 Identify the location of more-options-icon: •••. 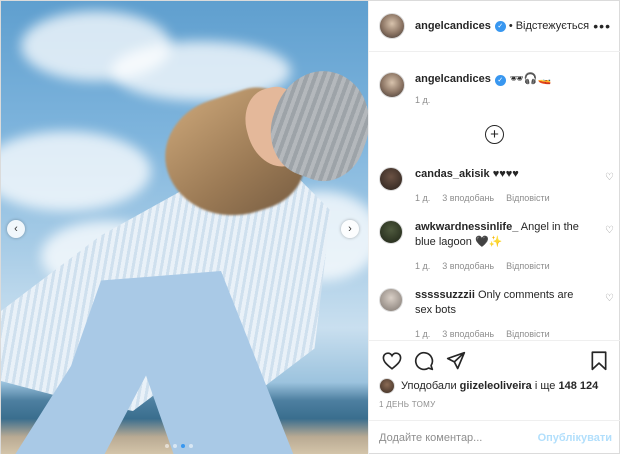
(602, 26).